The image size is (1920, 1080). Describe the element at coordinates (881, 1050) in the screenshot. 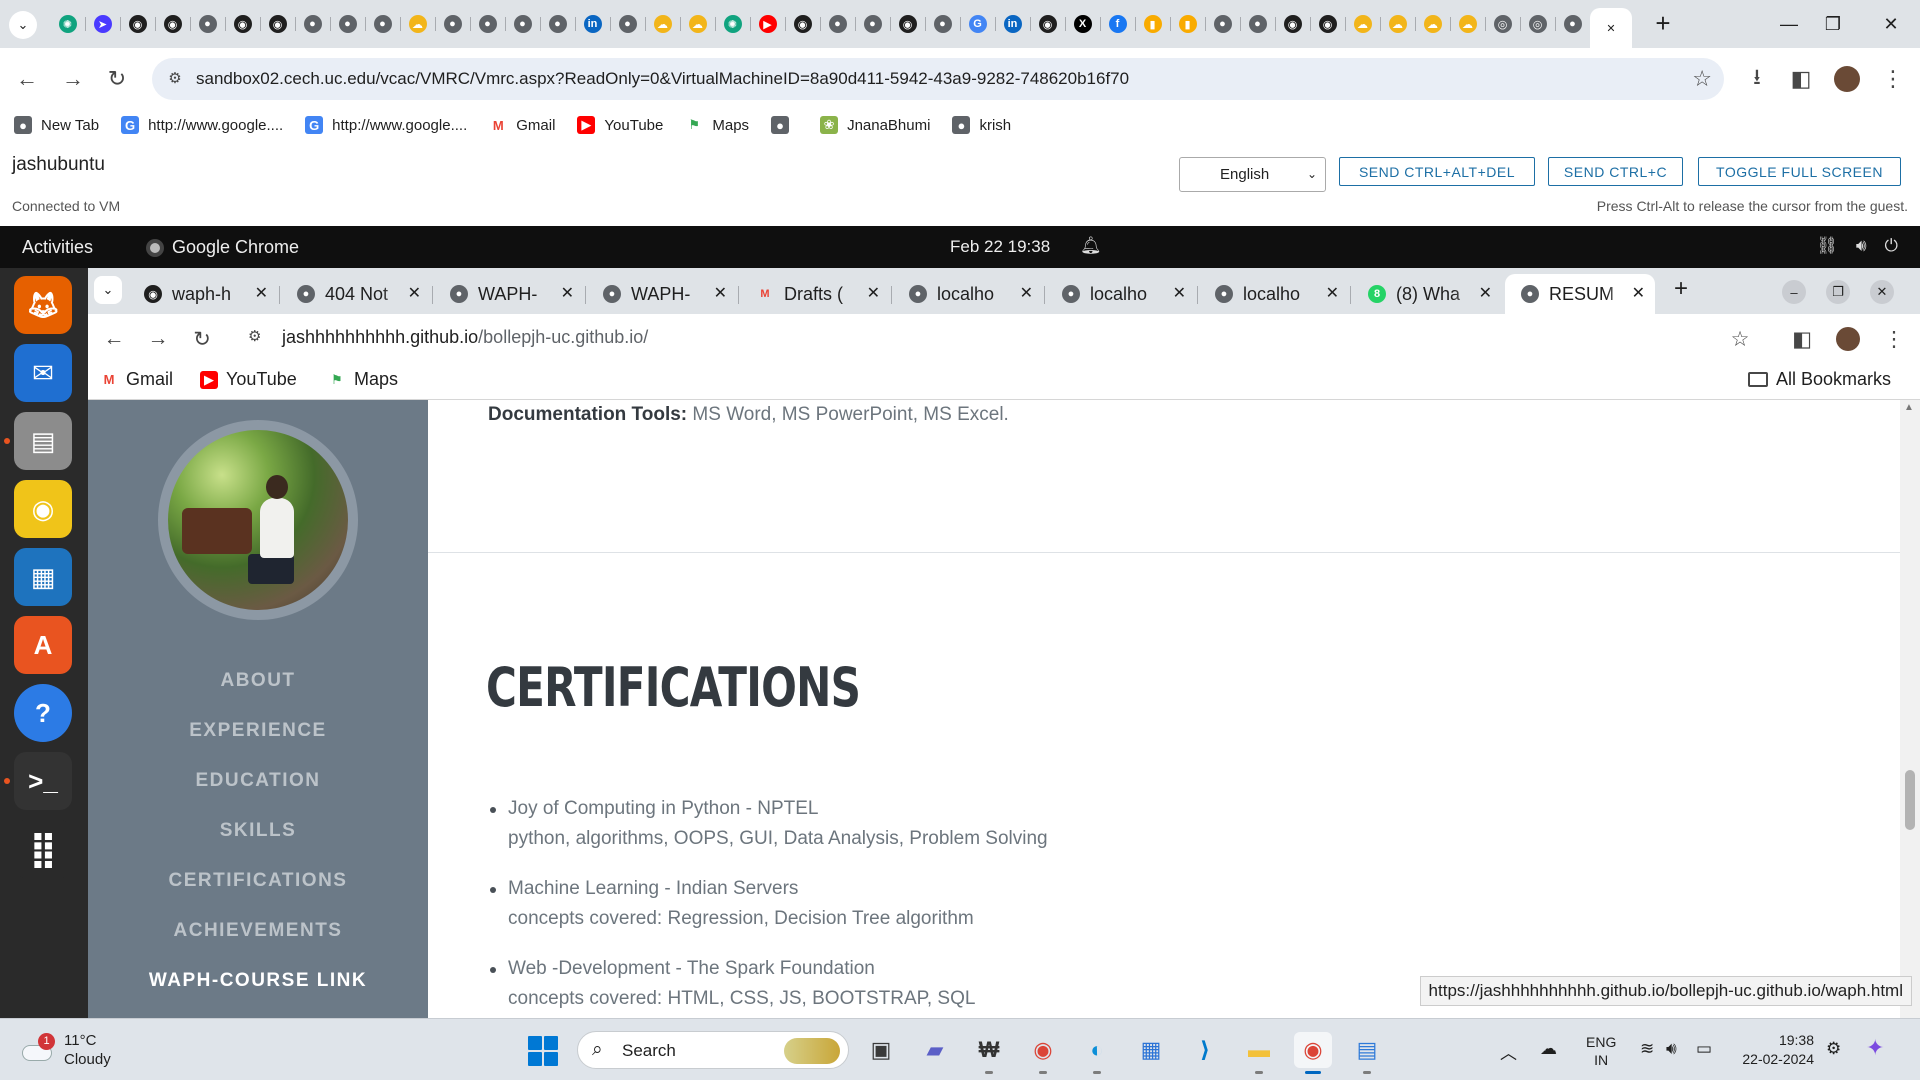

I see `task-view-icon: ▣` at that location.